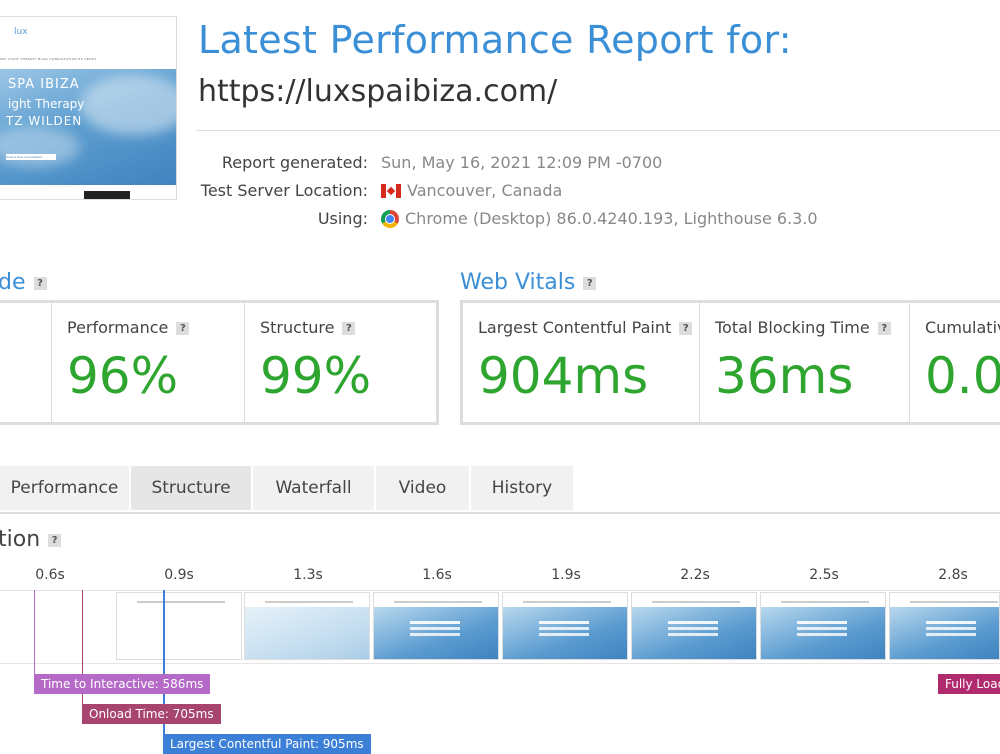 The image size is (1000, 754). Describe the element at coordinates (267, 744) in the screenshot. I see `lcp-marker: Largest Contentful Paint: 905ms` at that location.